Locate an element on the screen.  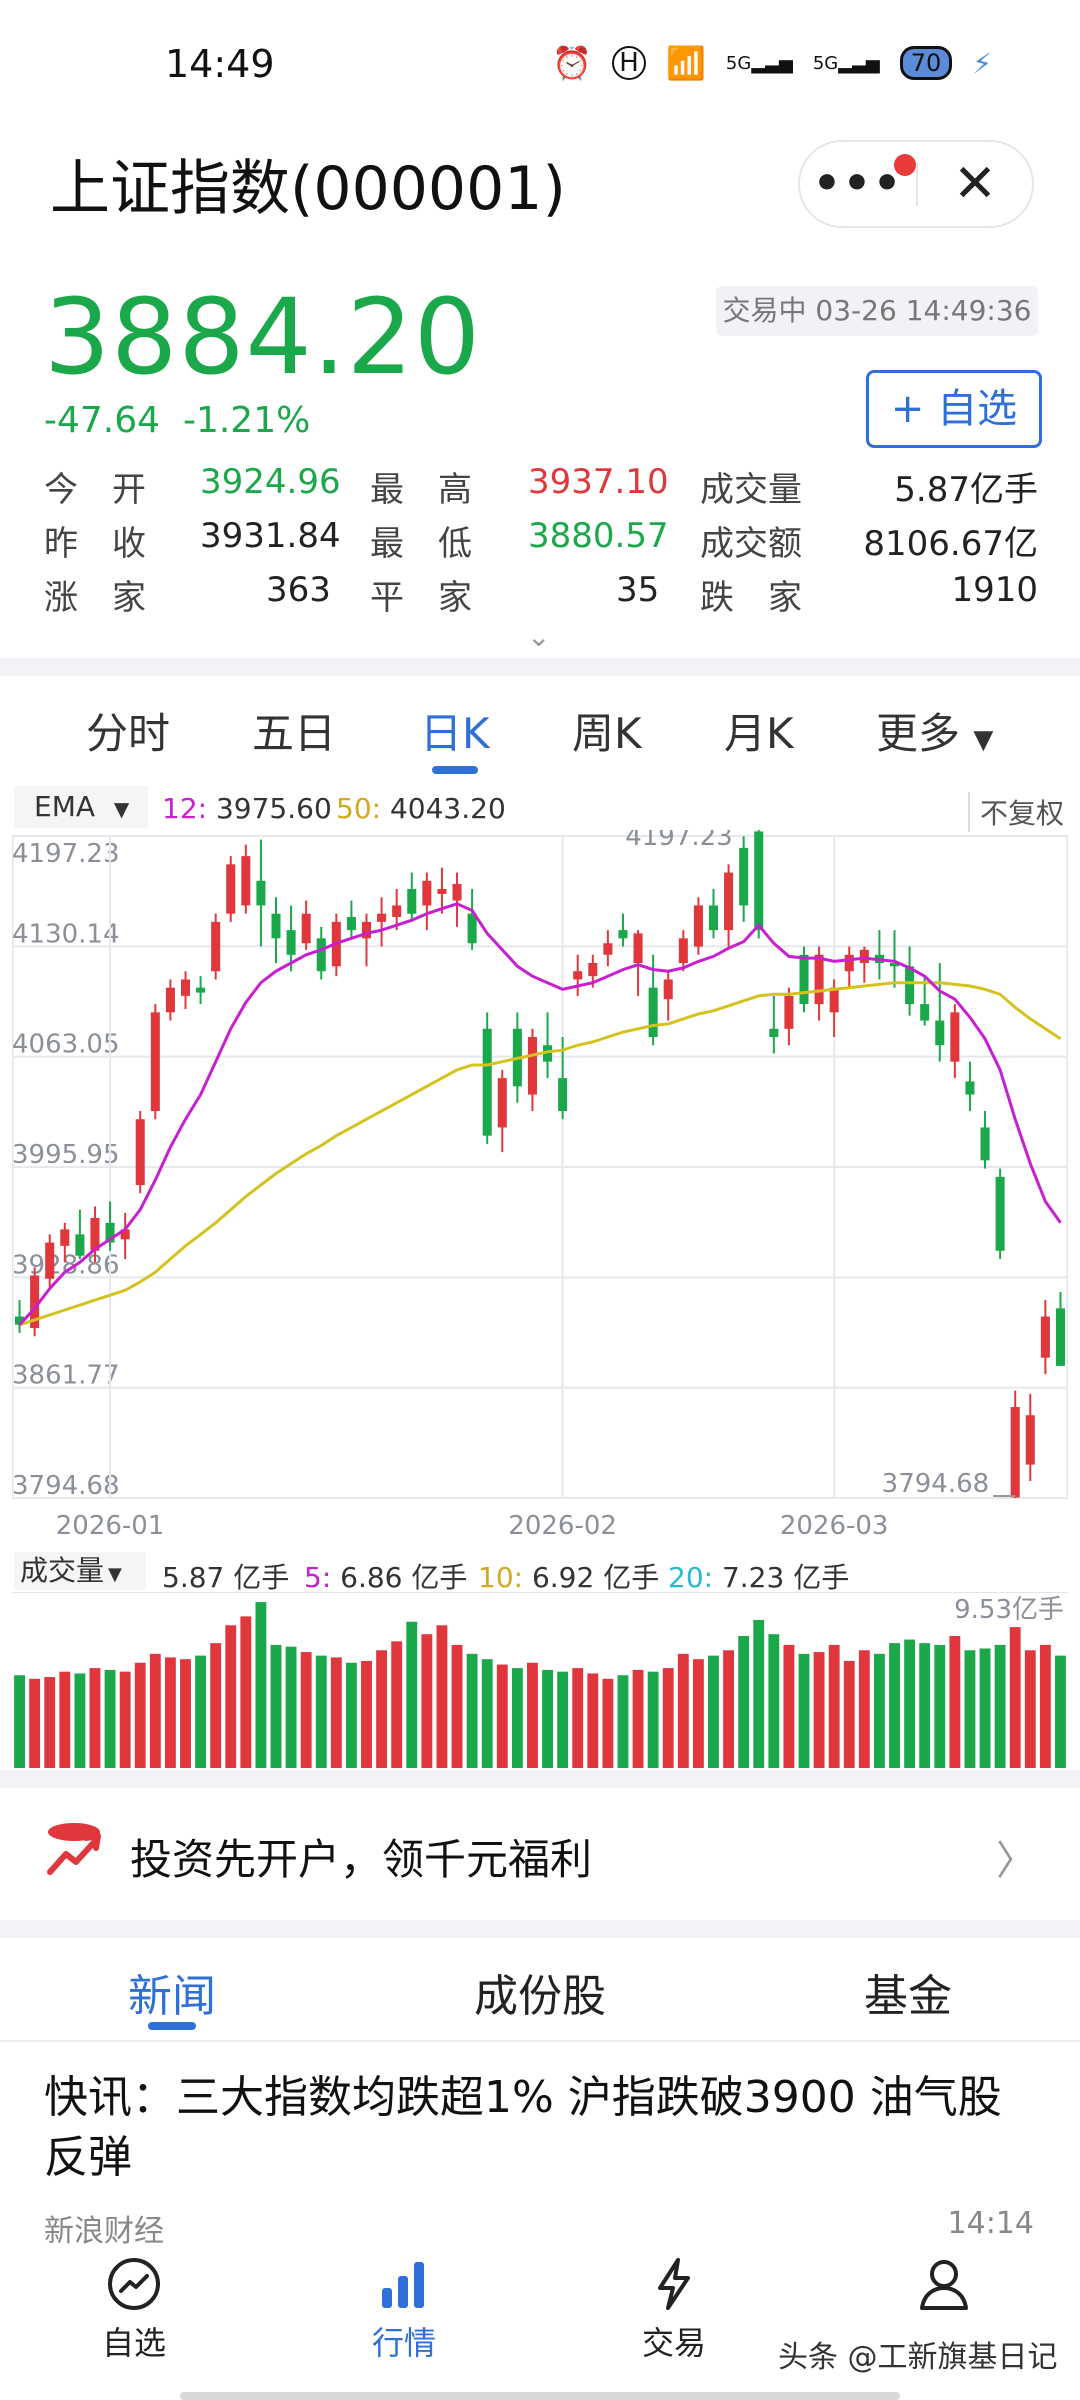
nav-label-watchlist: 自选 is located at coordinates (133, 2343).